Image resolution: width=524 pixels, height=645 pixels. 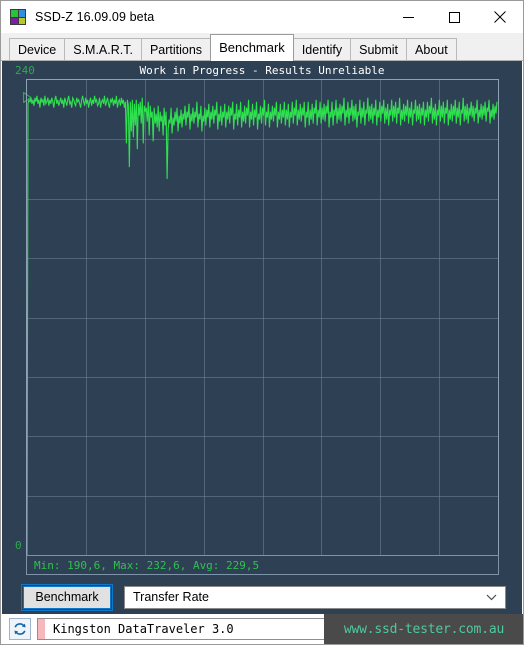 I want to click on tab-smart: S.M.A.R.T., so click(x=103, y=49).